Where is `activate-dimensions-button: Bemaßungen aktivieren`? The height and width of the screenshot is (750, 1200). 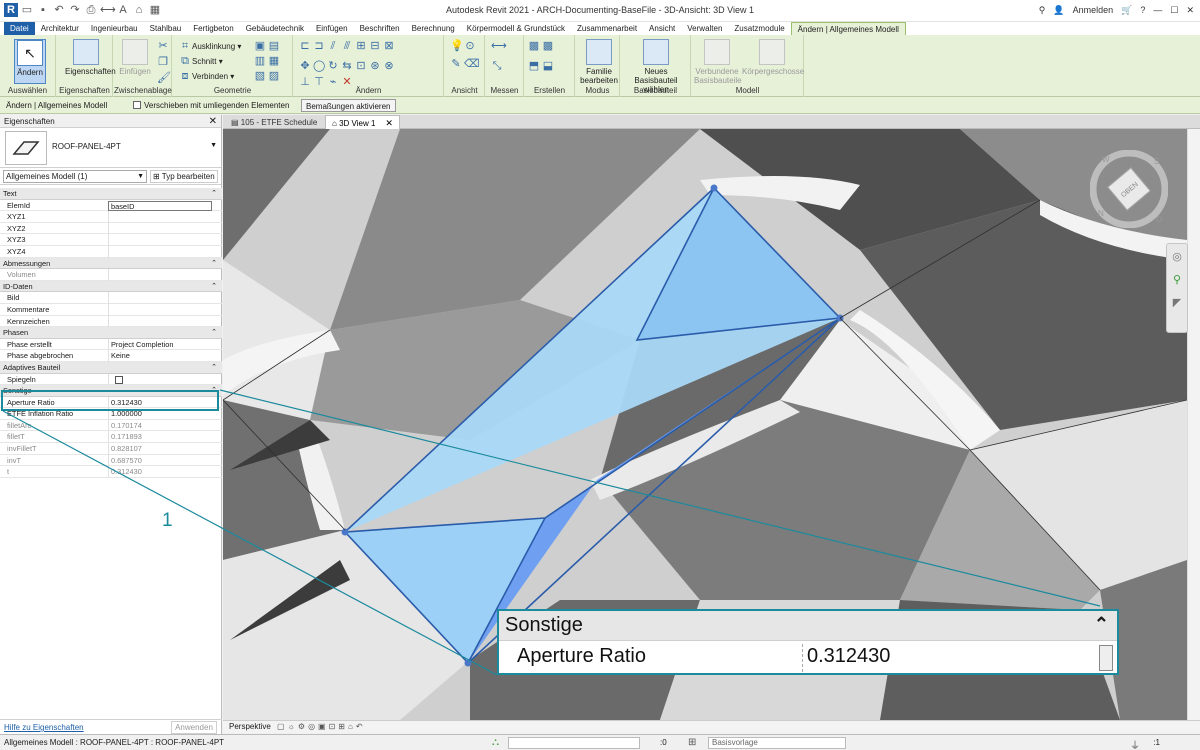
activate-dimensions-button: Bemaßungen aktivieren is located at coordinates (348, 105).